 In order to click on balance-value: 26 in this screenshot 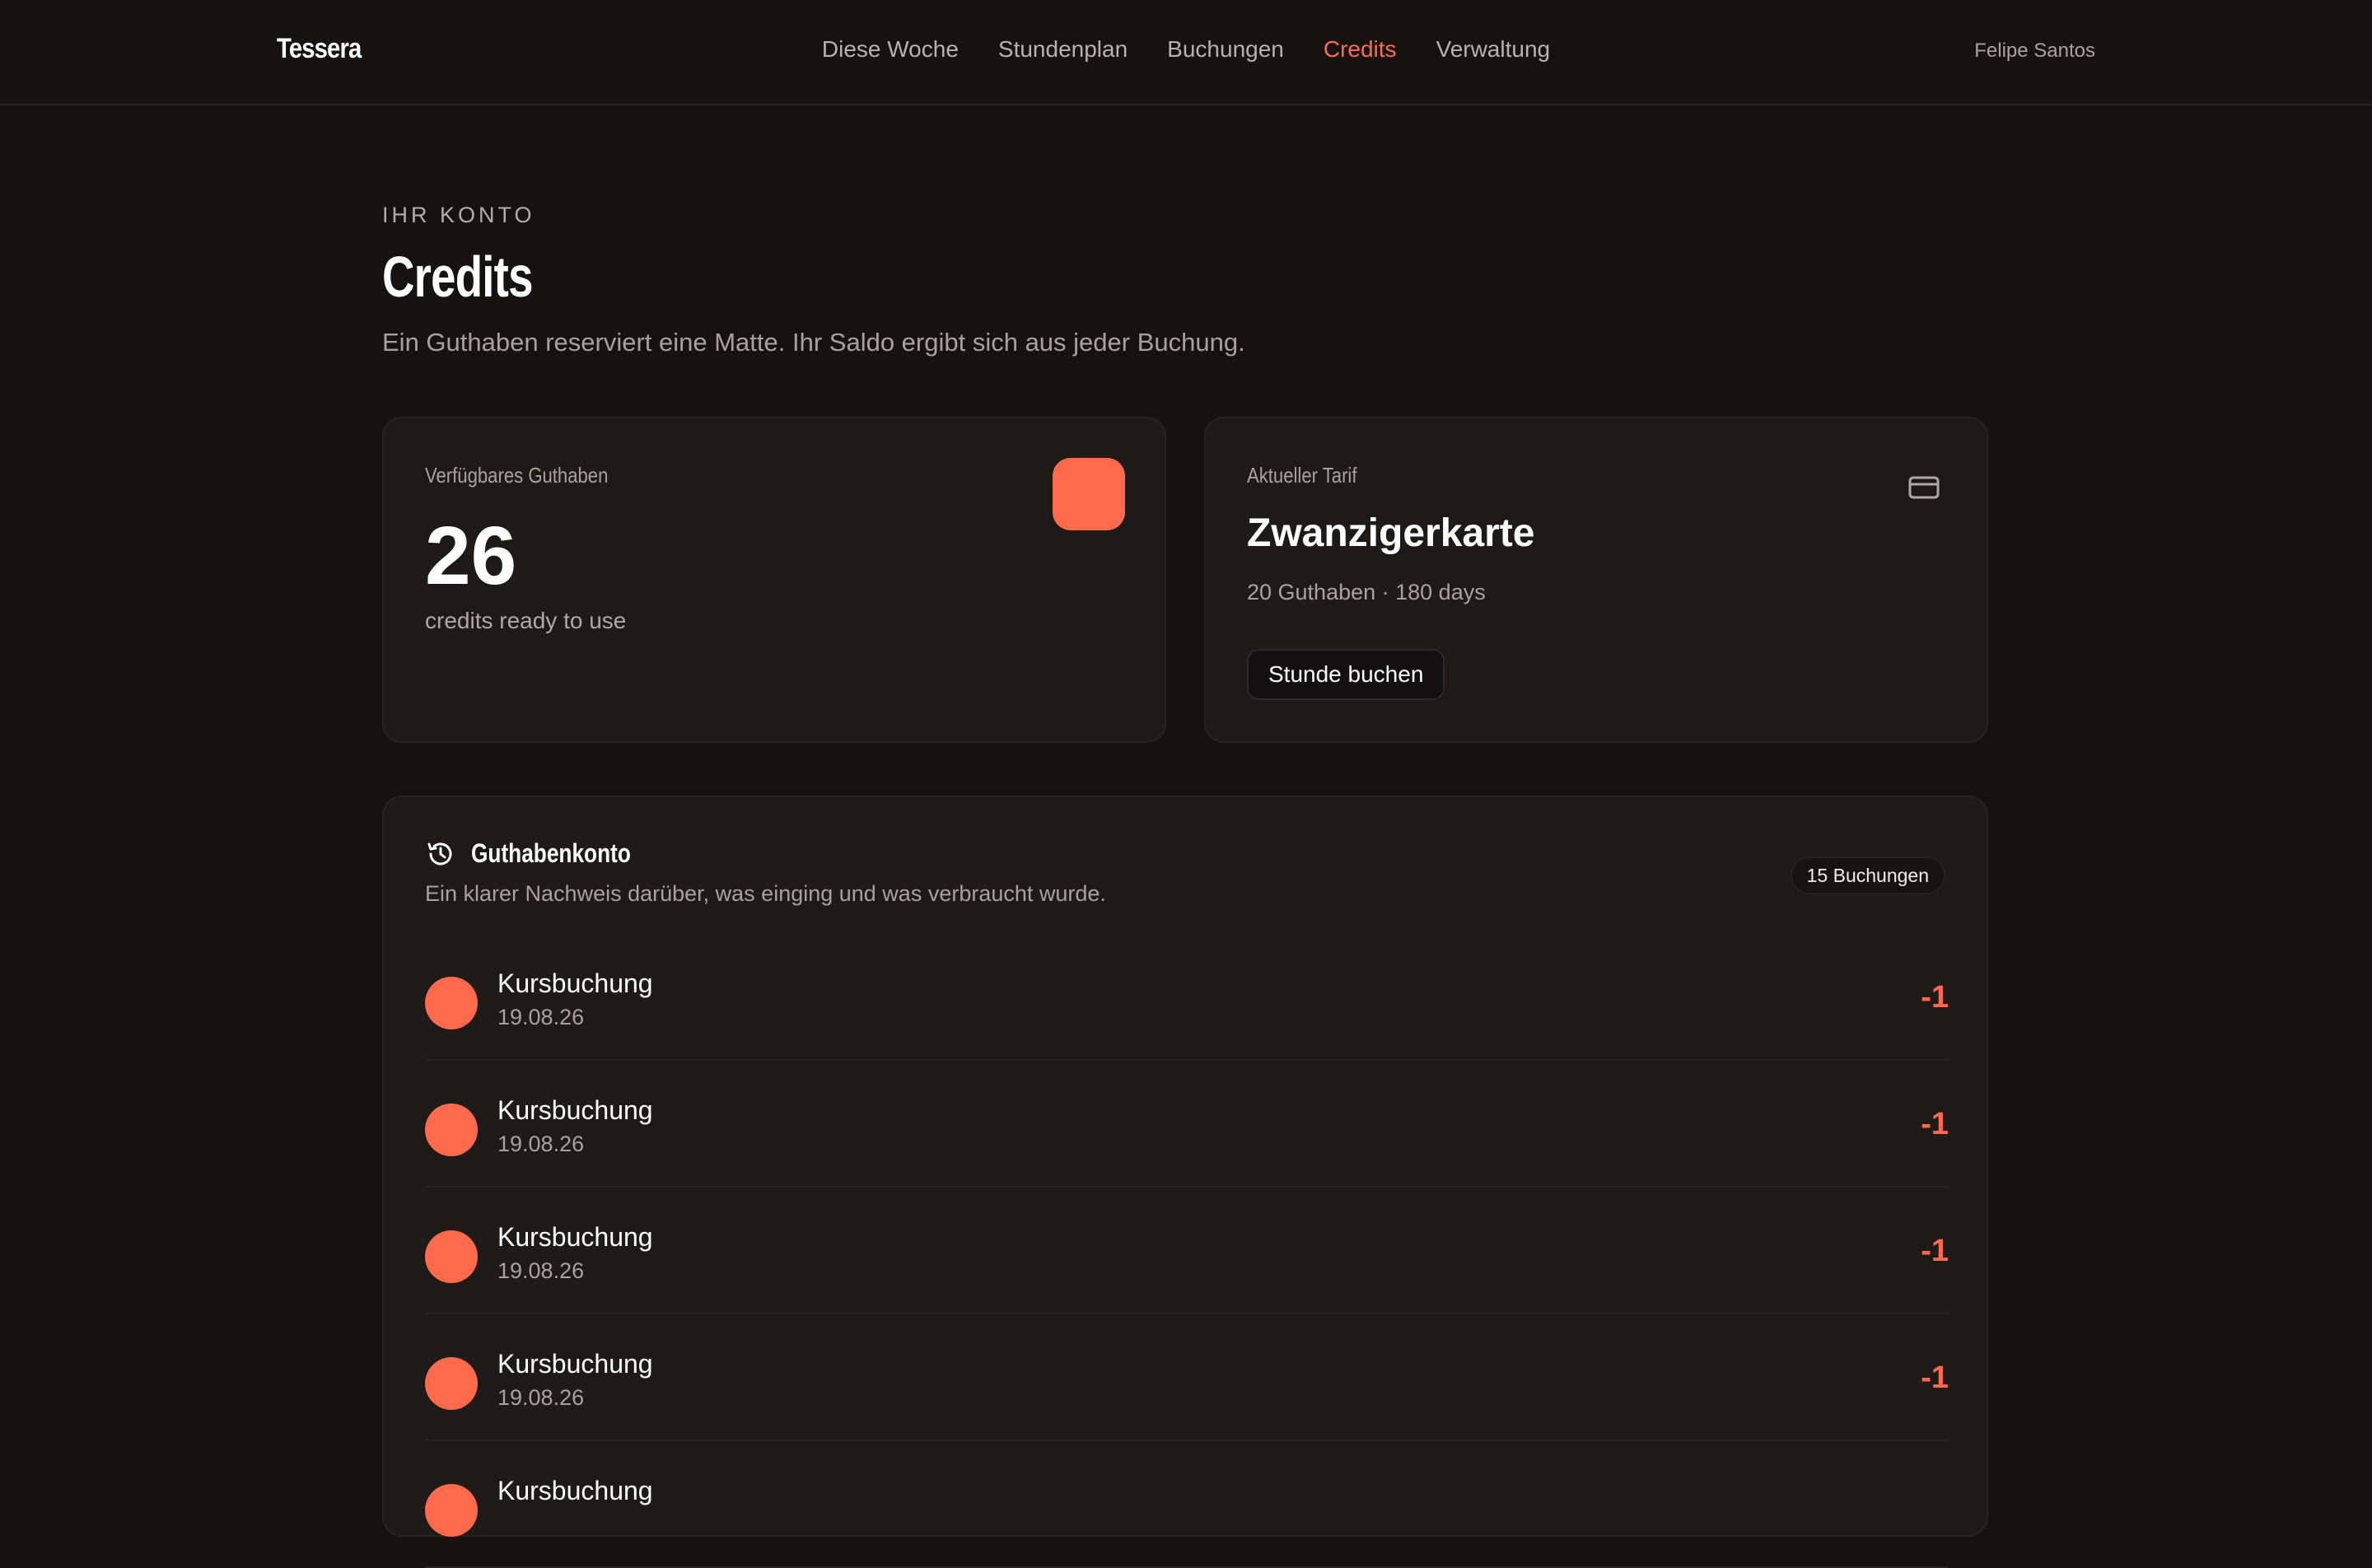, I will do `click(471, 556)`.